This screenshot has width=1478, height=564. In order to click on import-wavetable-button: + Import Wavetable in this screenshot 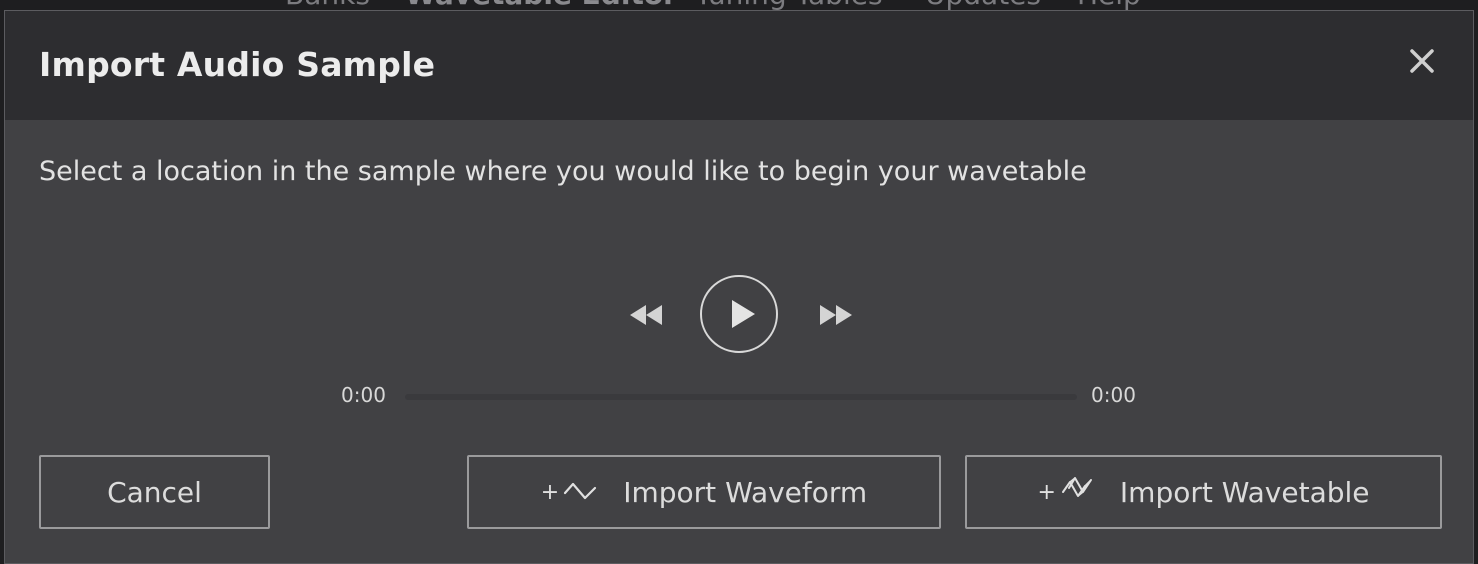, I will do `click(1203, 492)`.